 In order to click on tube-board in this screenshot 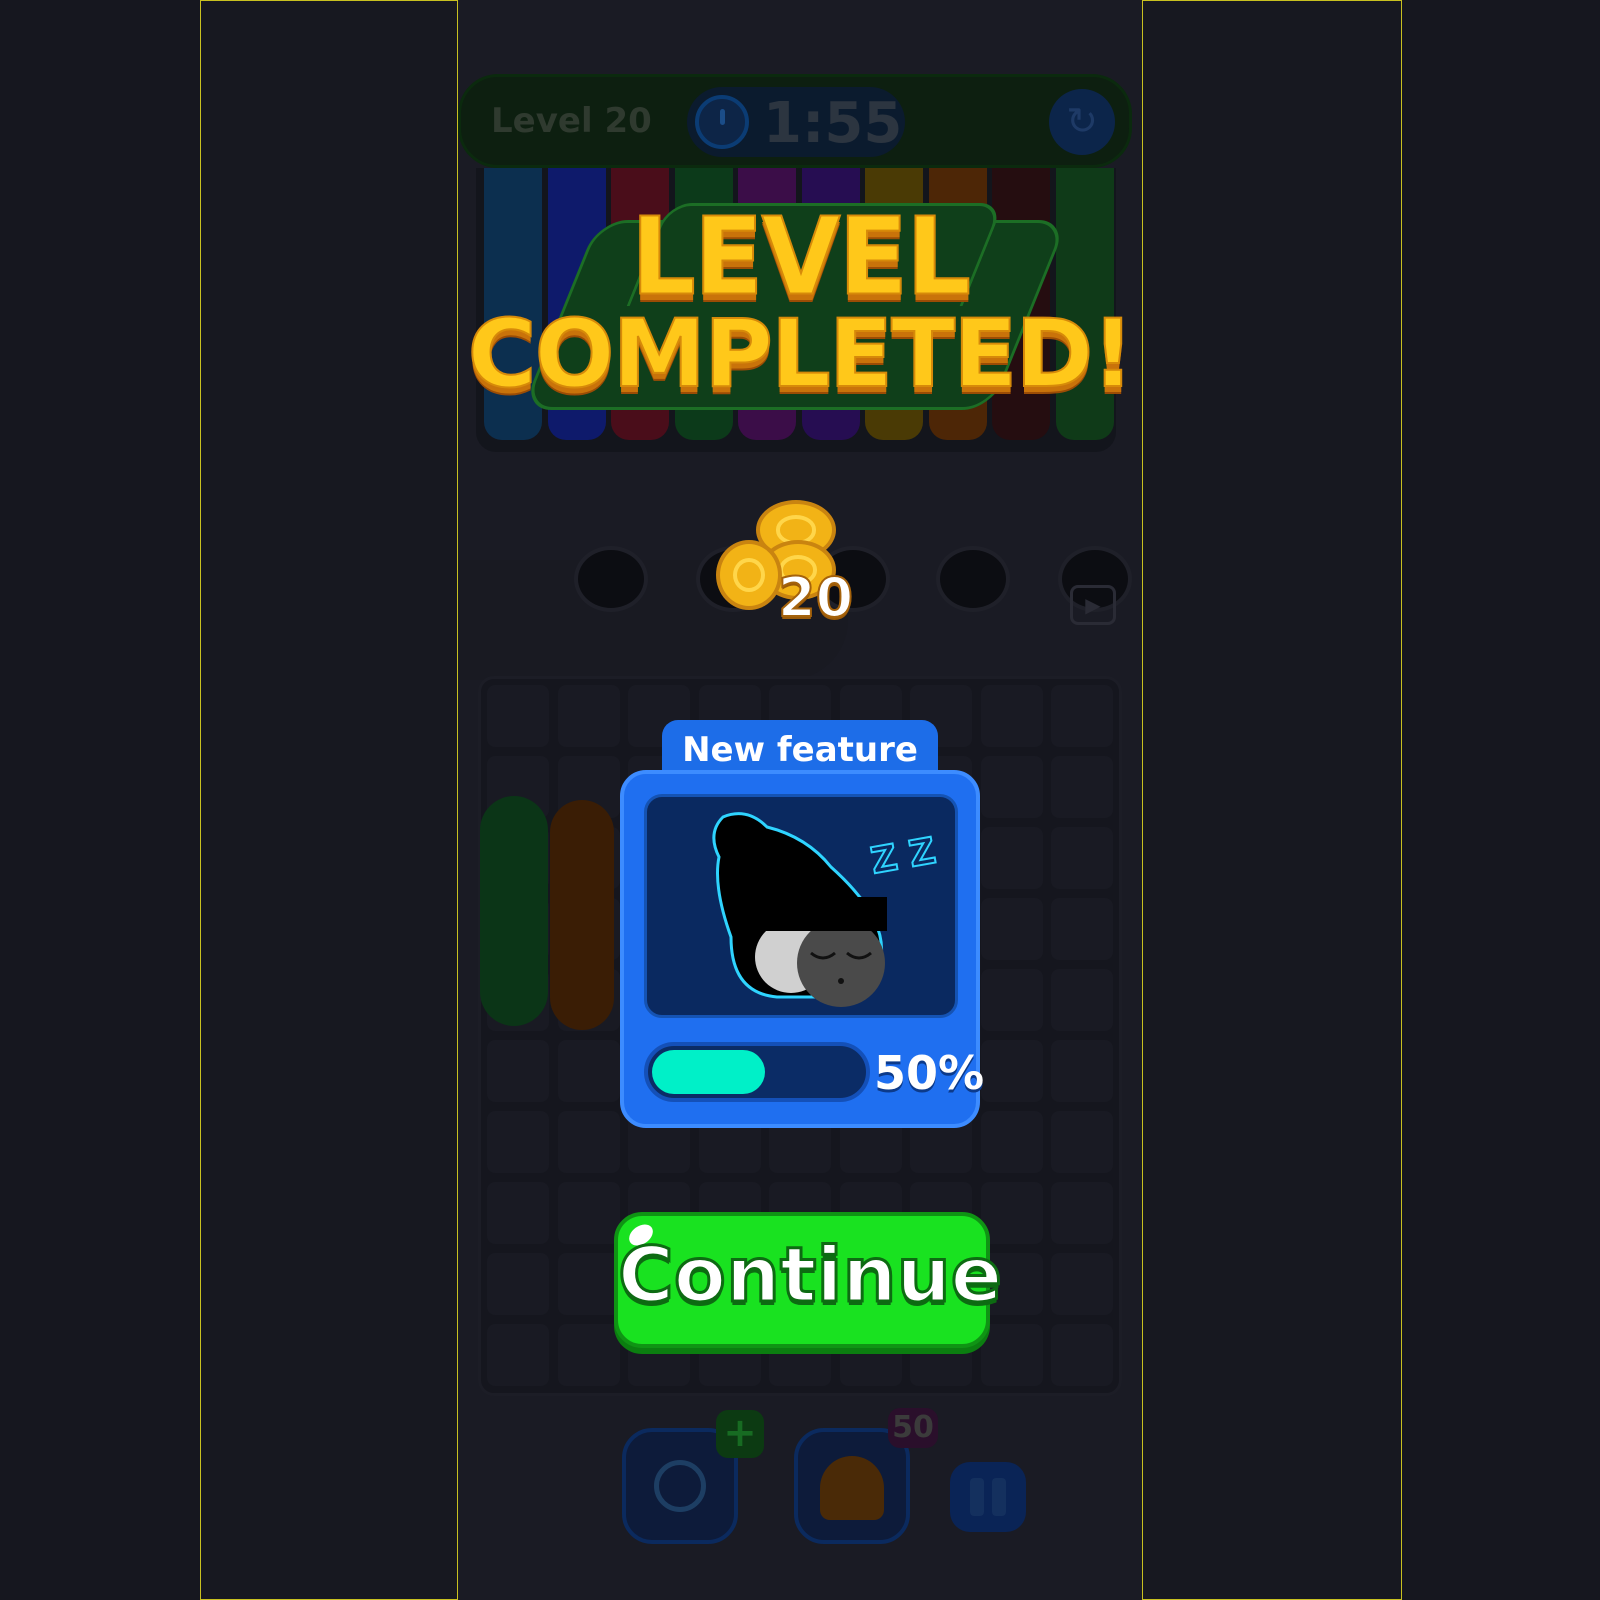, I will do `click(796, 310)`.